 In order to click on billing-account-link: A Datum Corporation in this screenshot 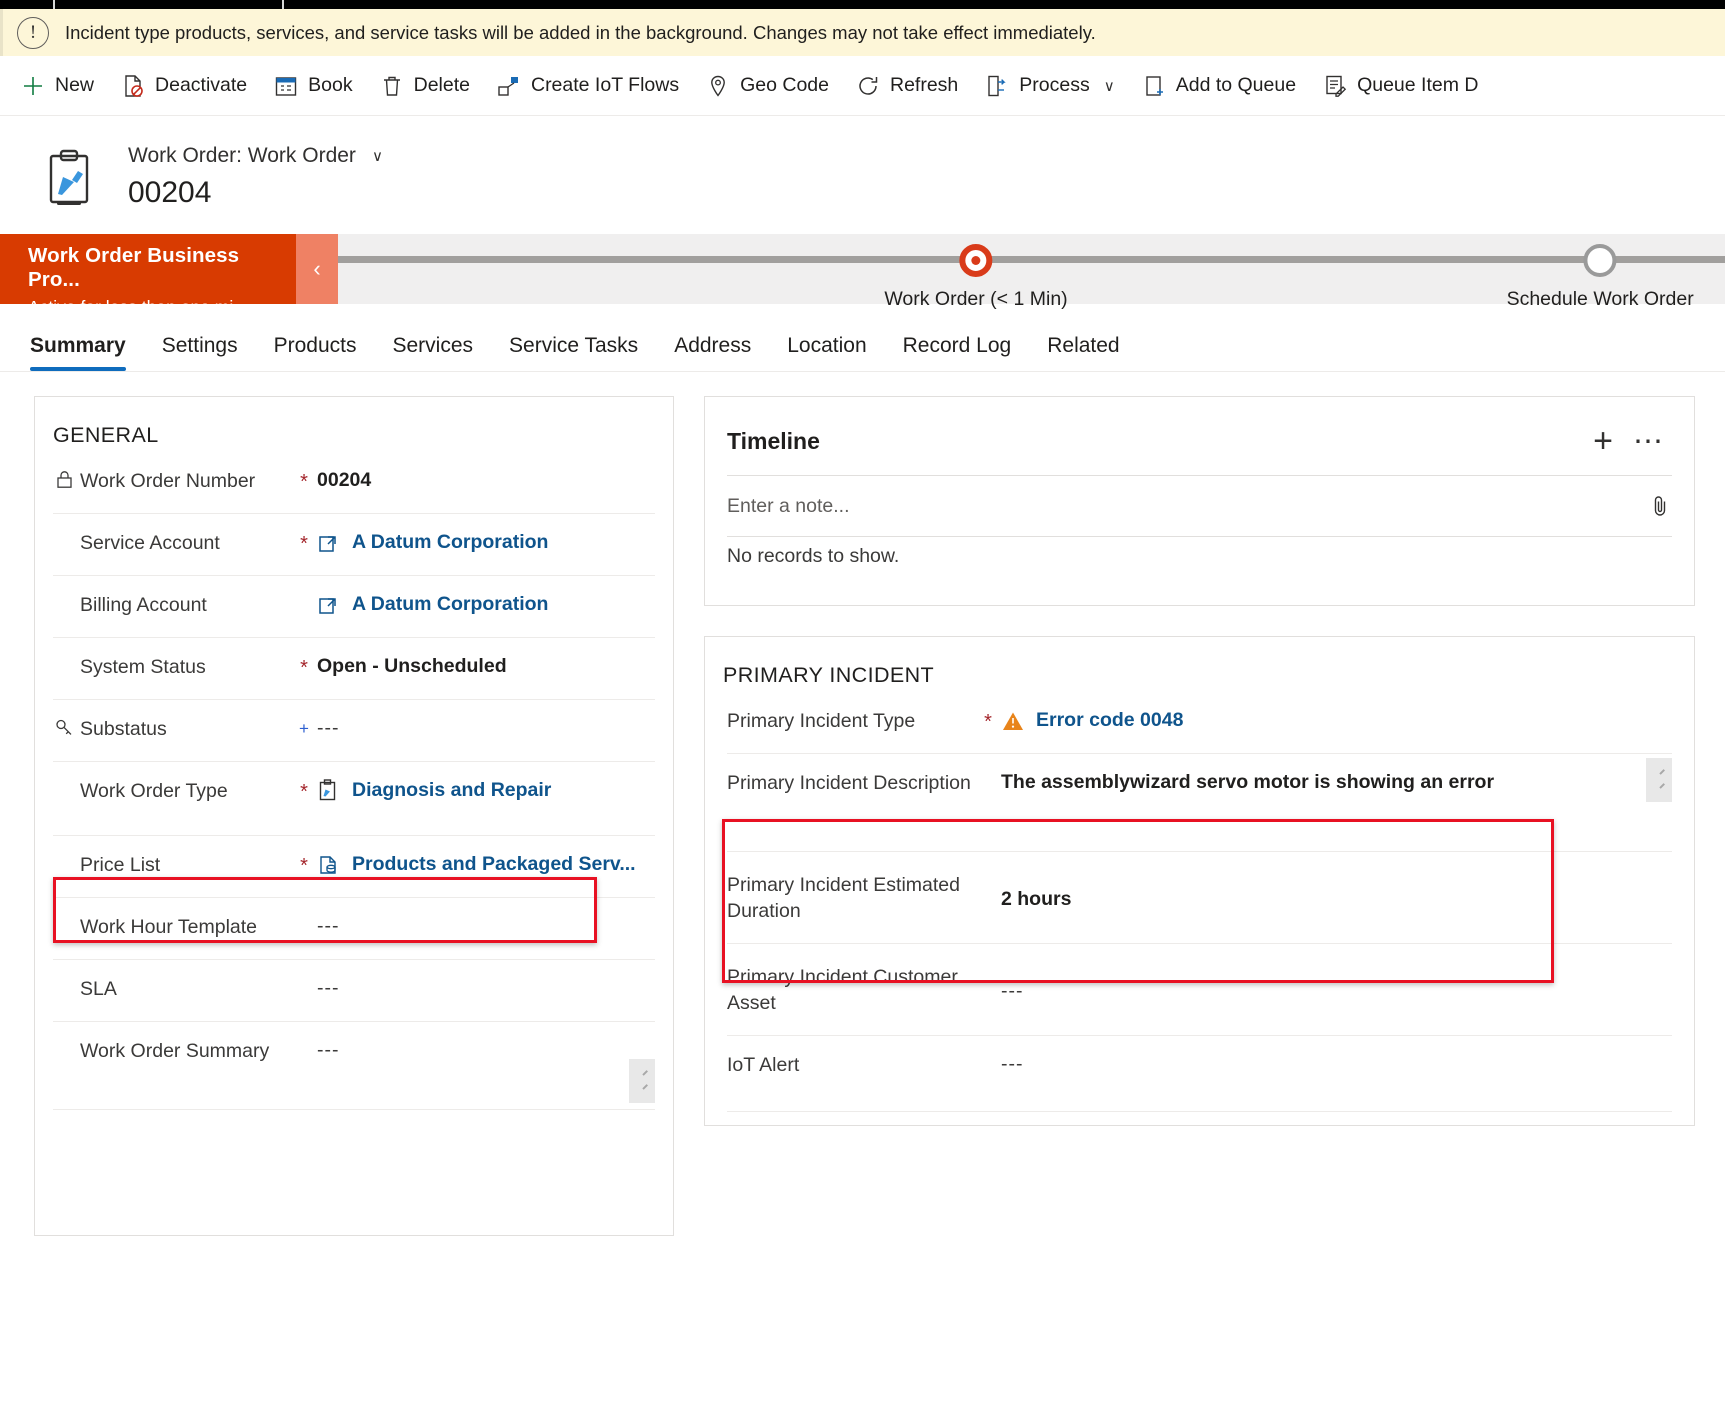, I will do `click(450, 604)`.